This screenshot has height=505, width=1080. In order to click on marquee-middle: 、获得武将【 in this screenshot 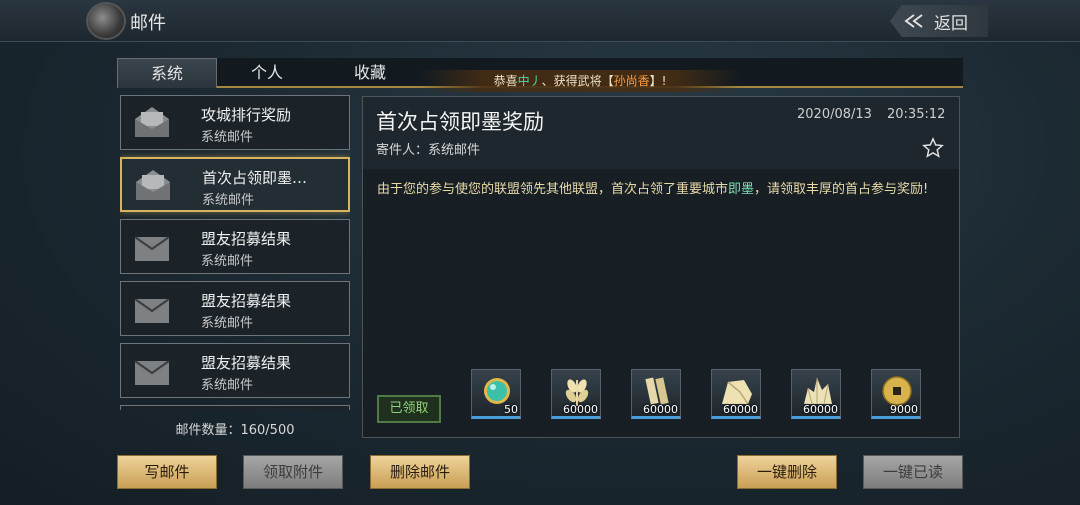, I will do `click(577, 81)`.